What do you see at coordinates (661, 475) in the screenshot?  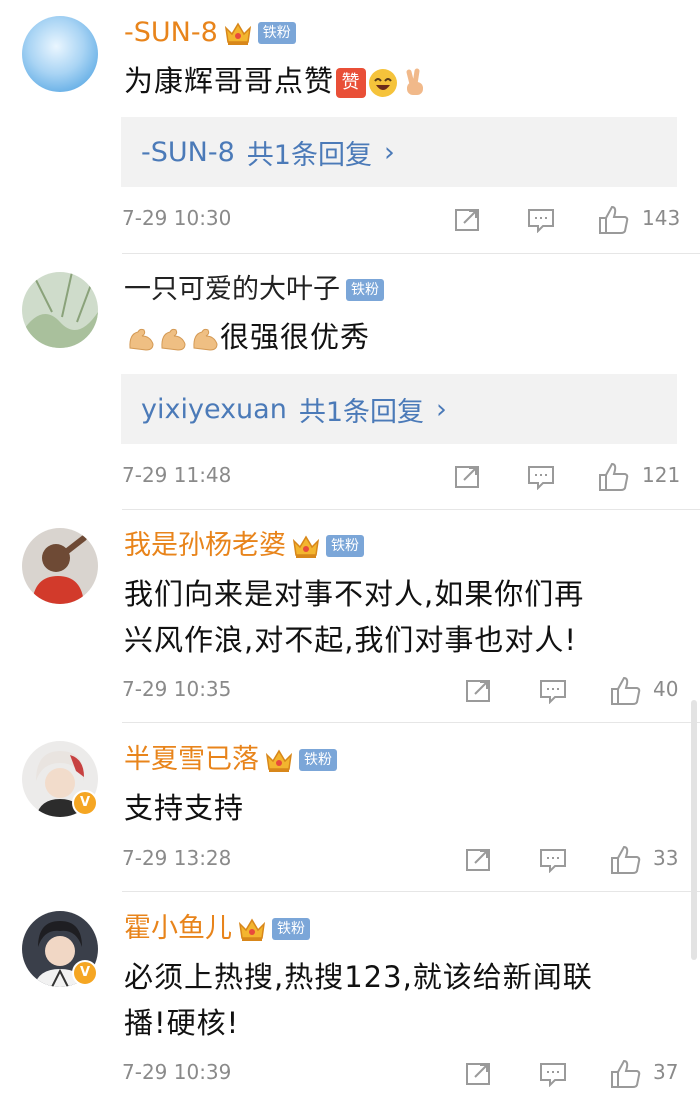 I see `like-count: 121` at bounding box center [661, 475].